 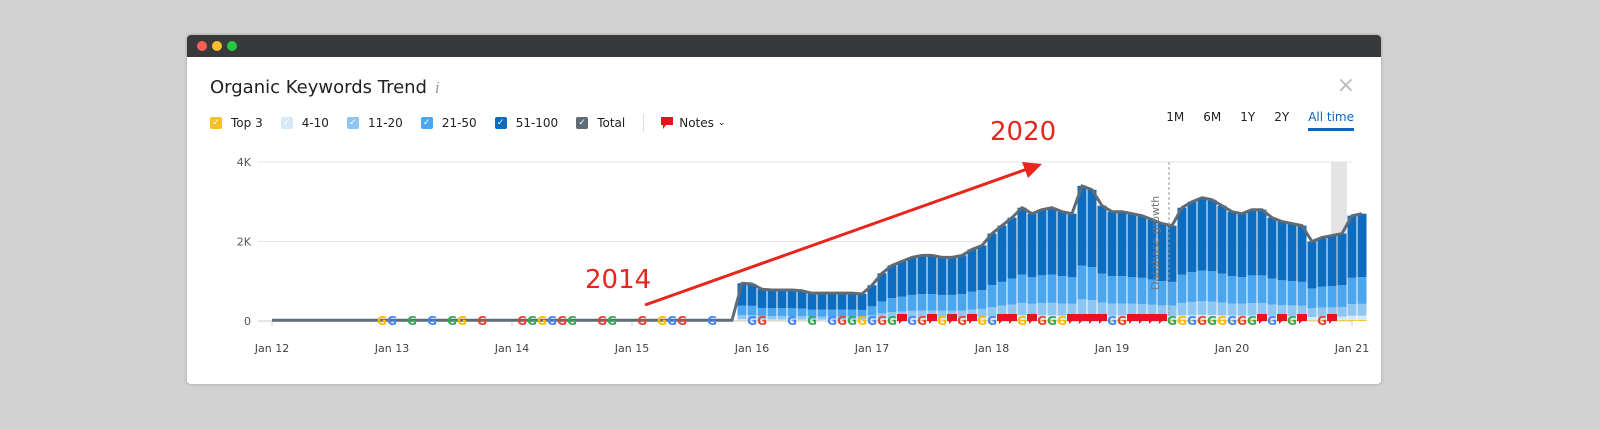 I want to click on x-tick-label: Jan 18, so click(x=991, y=348).